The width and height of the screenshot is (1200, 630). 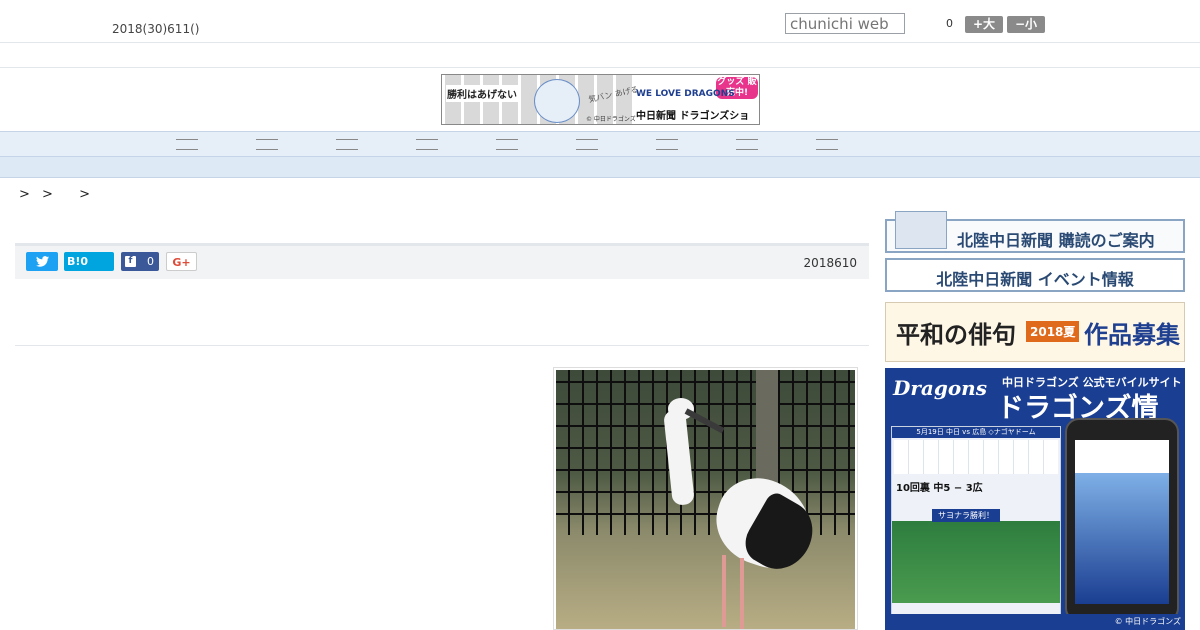 I want to click on main-nav, so click(x=600, y=144).